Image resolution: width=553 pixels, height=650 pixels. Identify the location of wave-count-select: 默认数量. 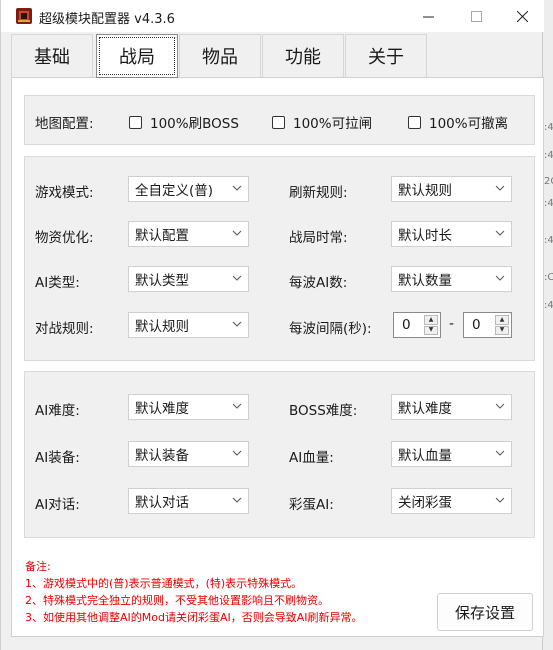
(451, 279).